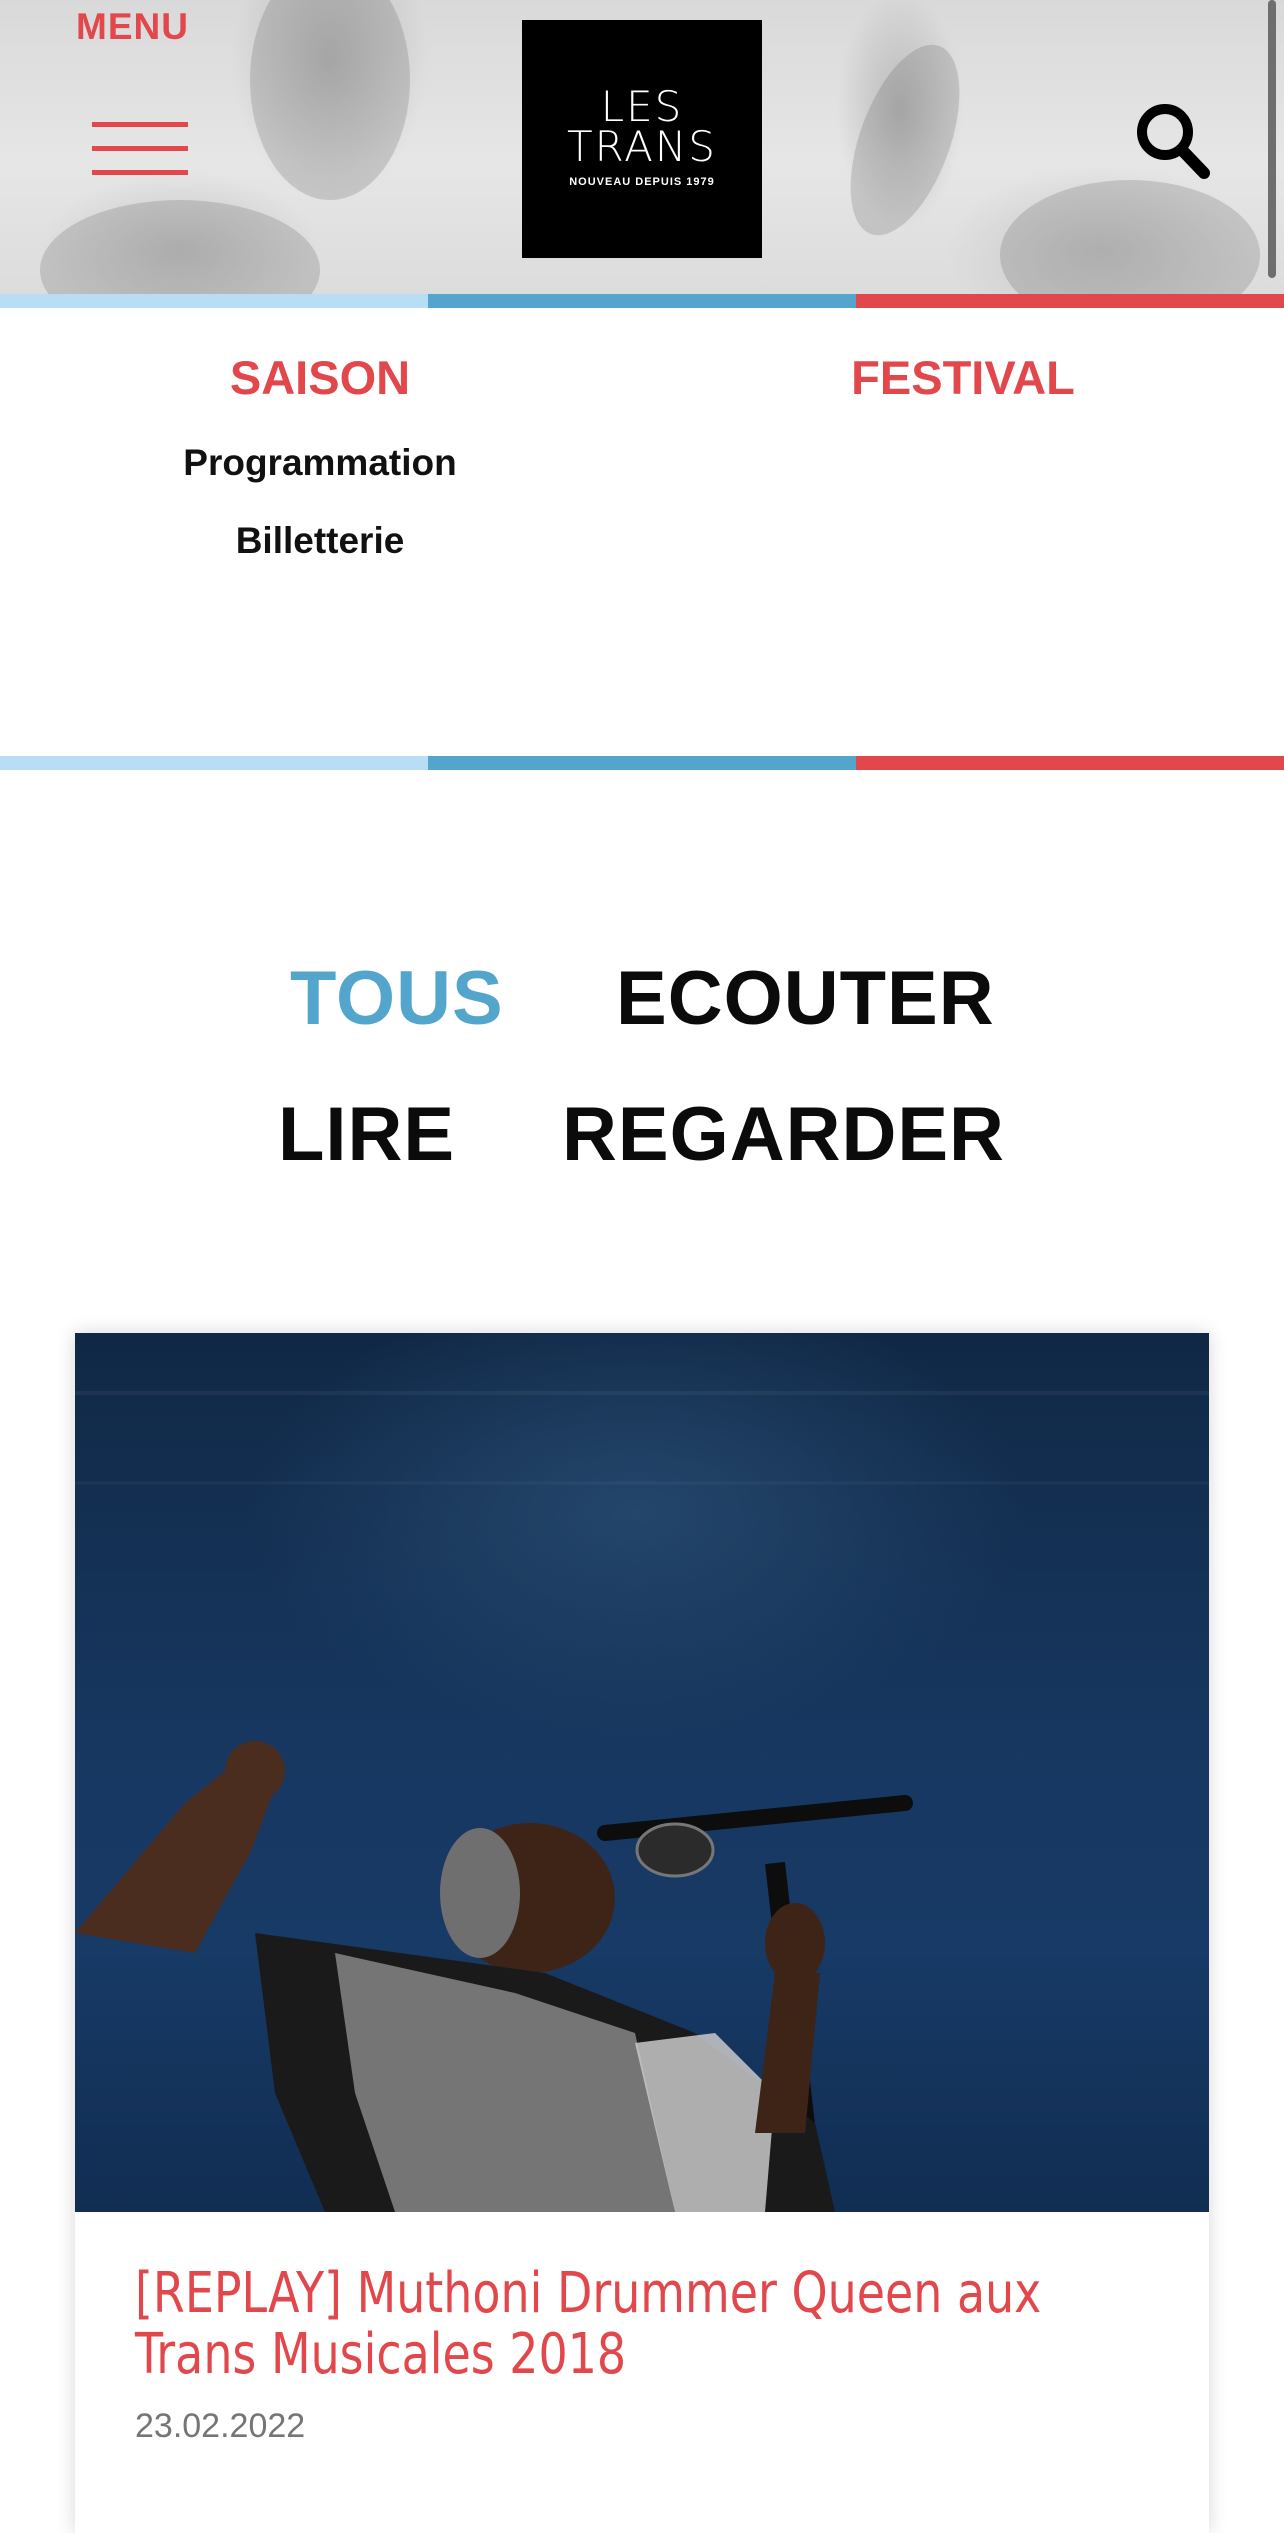 The height and width of the screenshot is (2533, 1284). I want to click on search-icon, so click(1172, 140).